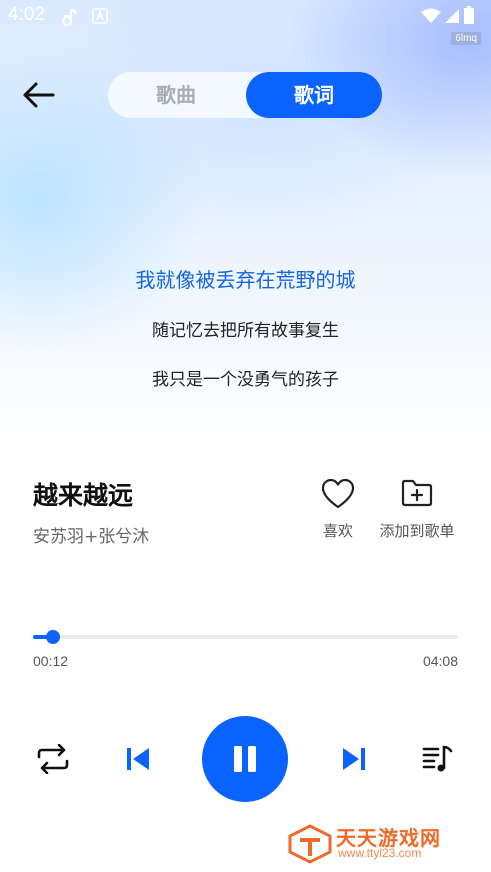 Image resolution: width=491 pixels, height=872 pixels. Describe the element at coordinates (138, 759) in the screenshot. I see `skip-previous-icon` at that location.